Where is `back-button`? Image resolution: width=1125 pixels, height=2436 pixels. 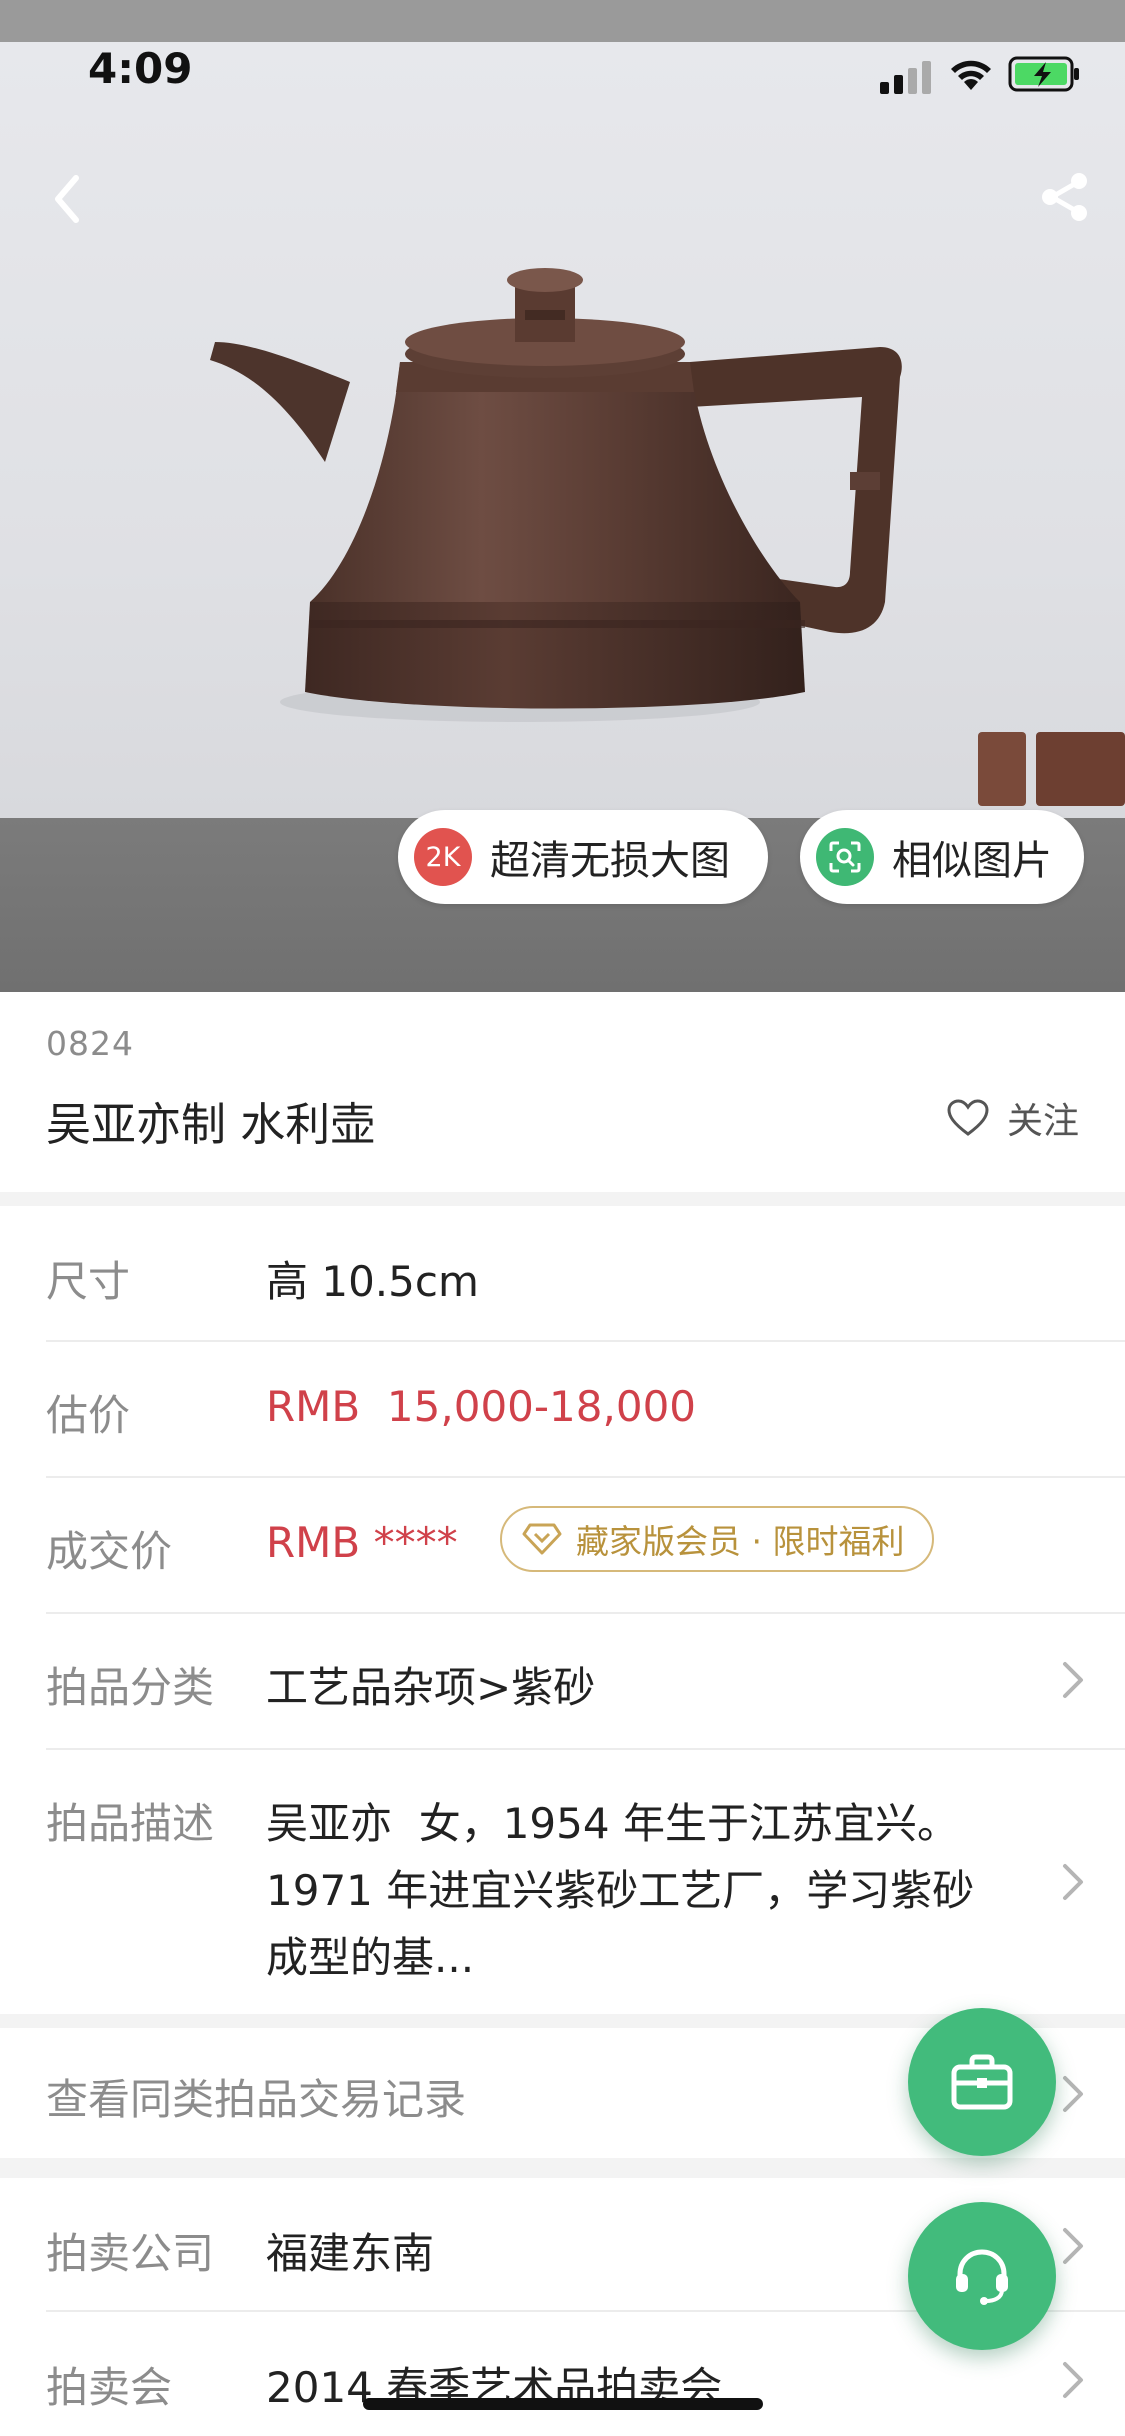
back-button is located at coordinates (67, 199).